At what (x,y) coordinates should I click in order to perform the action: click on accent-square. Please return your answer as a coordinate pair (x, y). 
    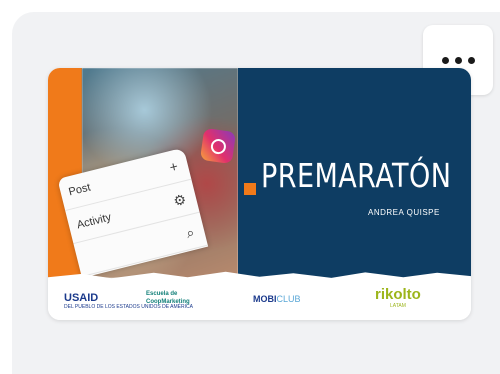
    Looking at the image, I should click on (250, 189).